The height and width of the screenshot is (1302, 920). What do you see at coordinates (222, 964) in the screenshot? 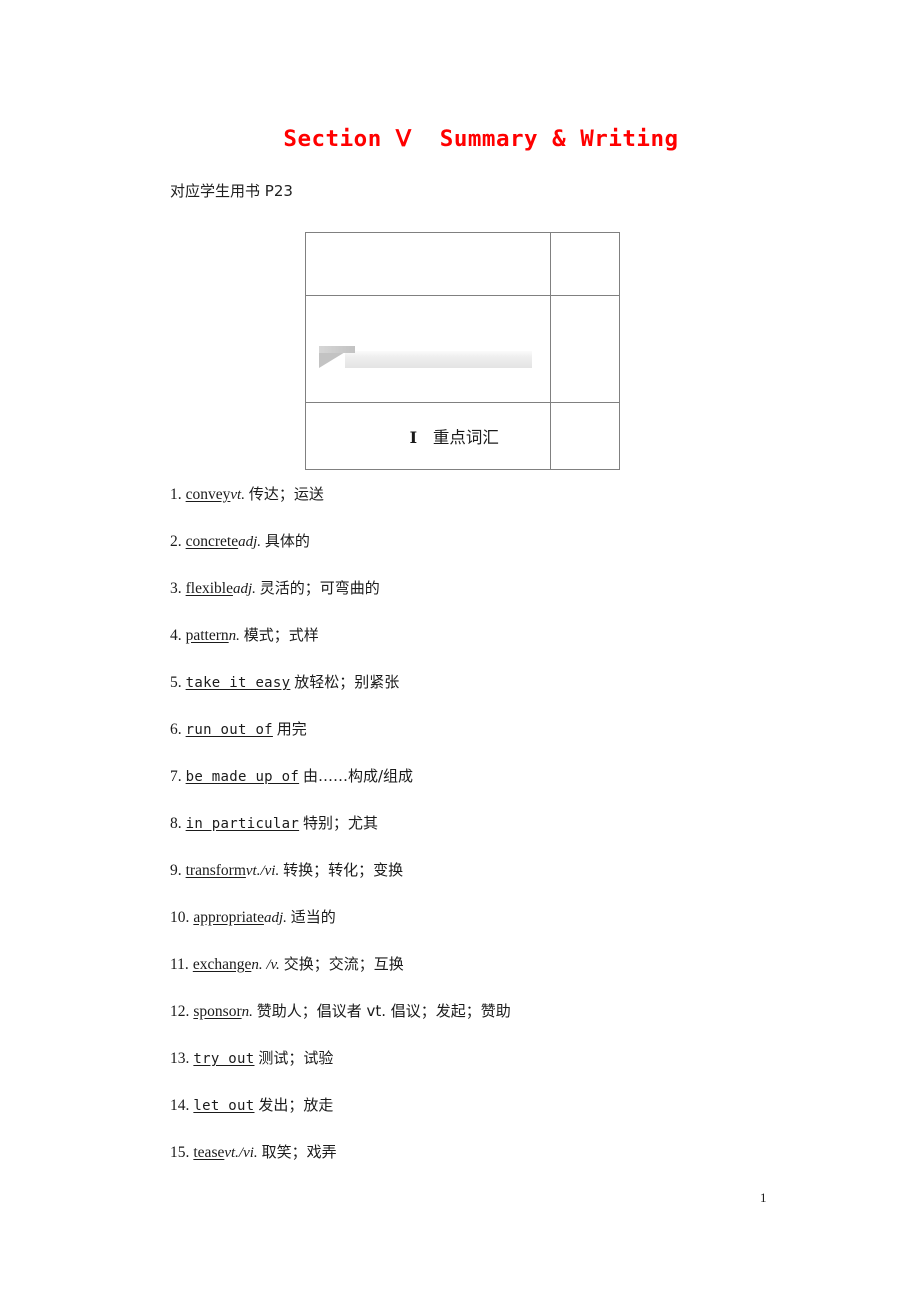
I see `vocabulary-item-term: exchange` at bounding box center [222, 964].